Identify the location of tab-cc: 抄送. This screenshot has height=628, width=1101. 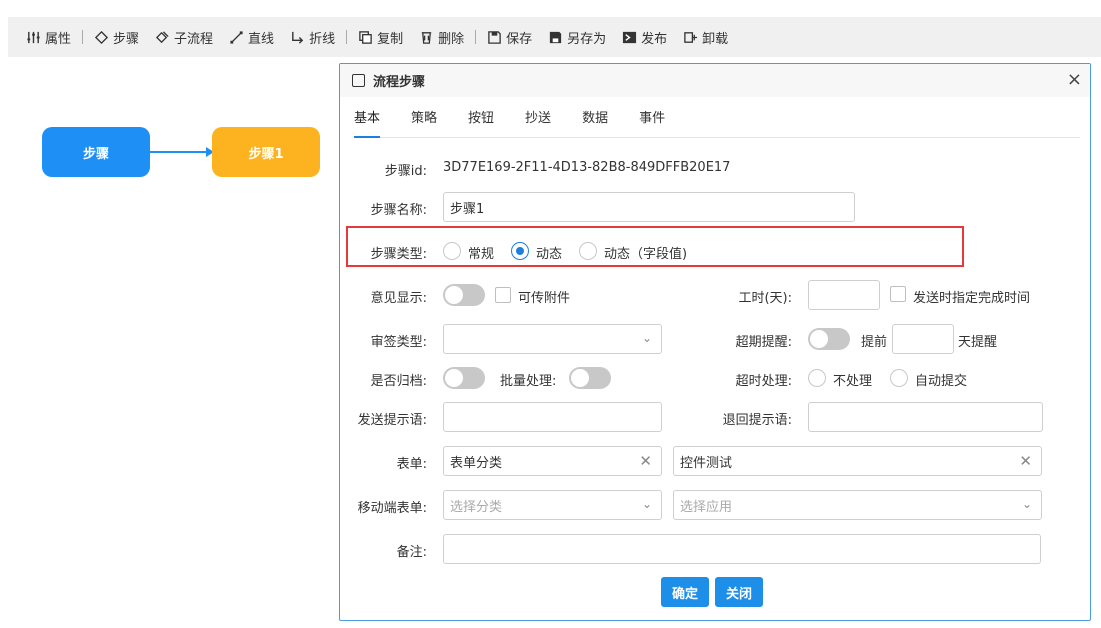
(538, 121).